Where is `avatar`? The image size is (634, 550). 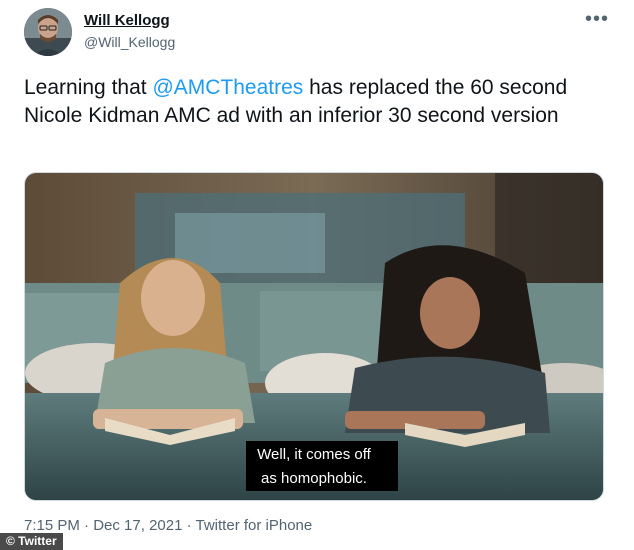
avatar is located at coordinates (48, 32).